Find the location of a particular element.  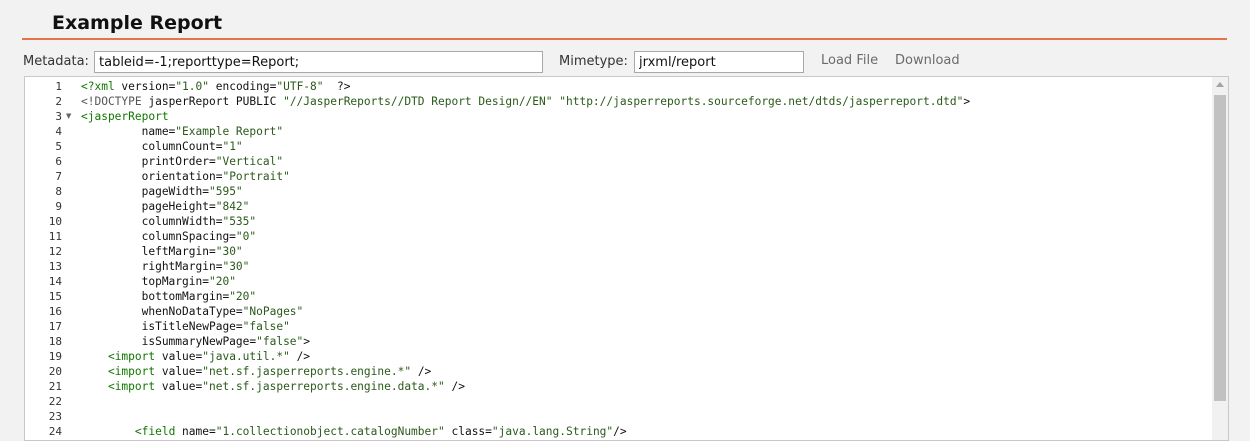

code-text: columnWidth="535" is located at coordinates (169, 221).